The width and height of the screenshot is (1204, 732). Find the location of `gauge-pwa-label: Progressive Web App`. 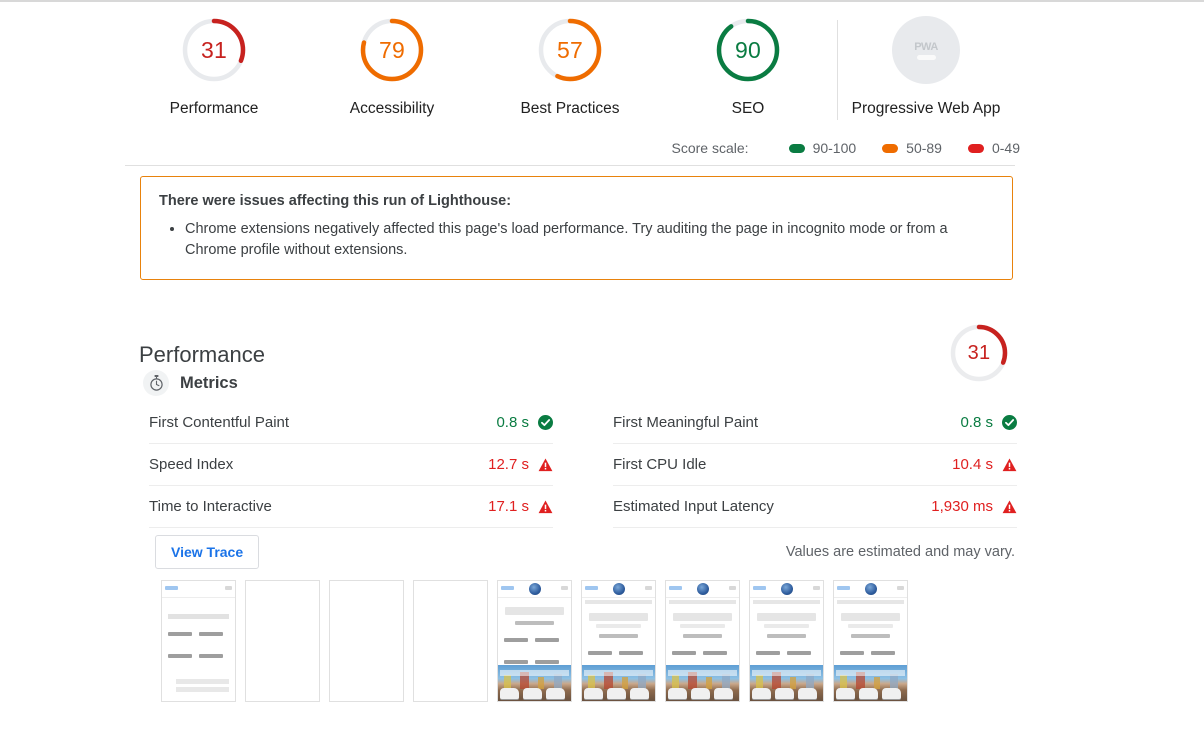

gauge-pwa-label: Progressive Web App is located at coordinates (926, 108).